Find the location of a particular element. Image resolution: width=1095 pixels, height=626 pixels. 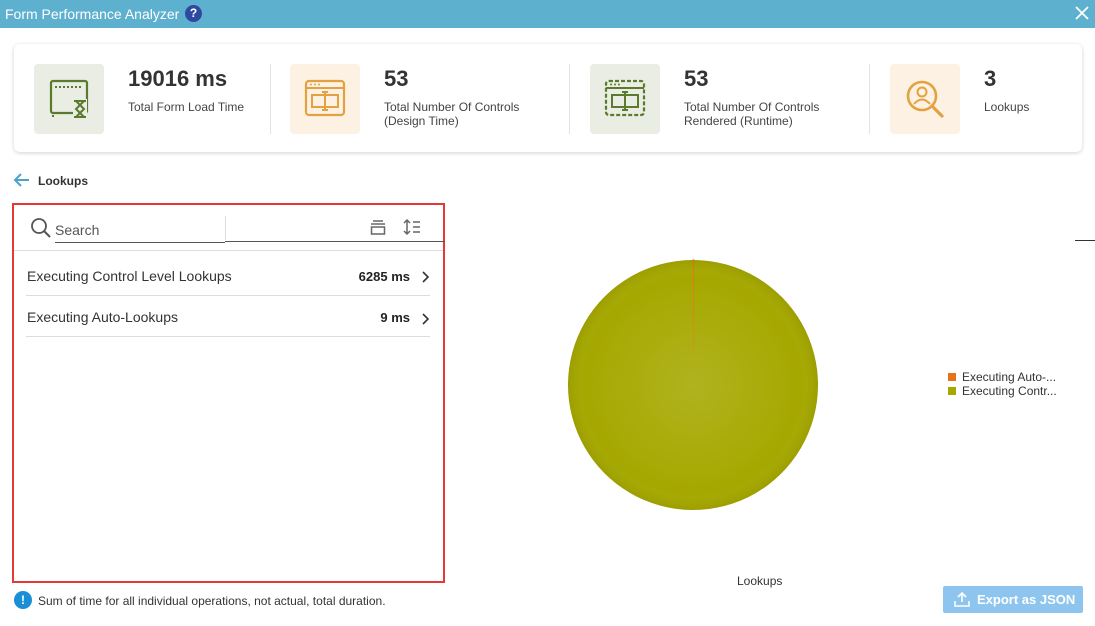

list-item: Executing Control Level Lookups 6285 ms is located at coordinates (228, 274).